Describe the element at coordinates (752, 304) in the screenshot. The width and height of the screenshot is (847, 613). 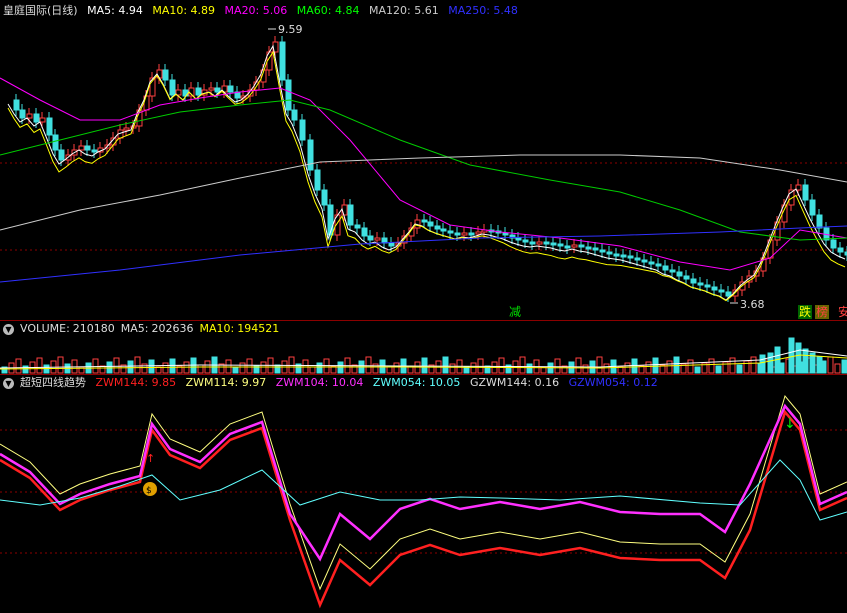
I see `low-price-label: 3.68` at that location.